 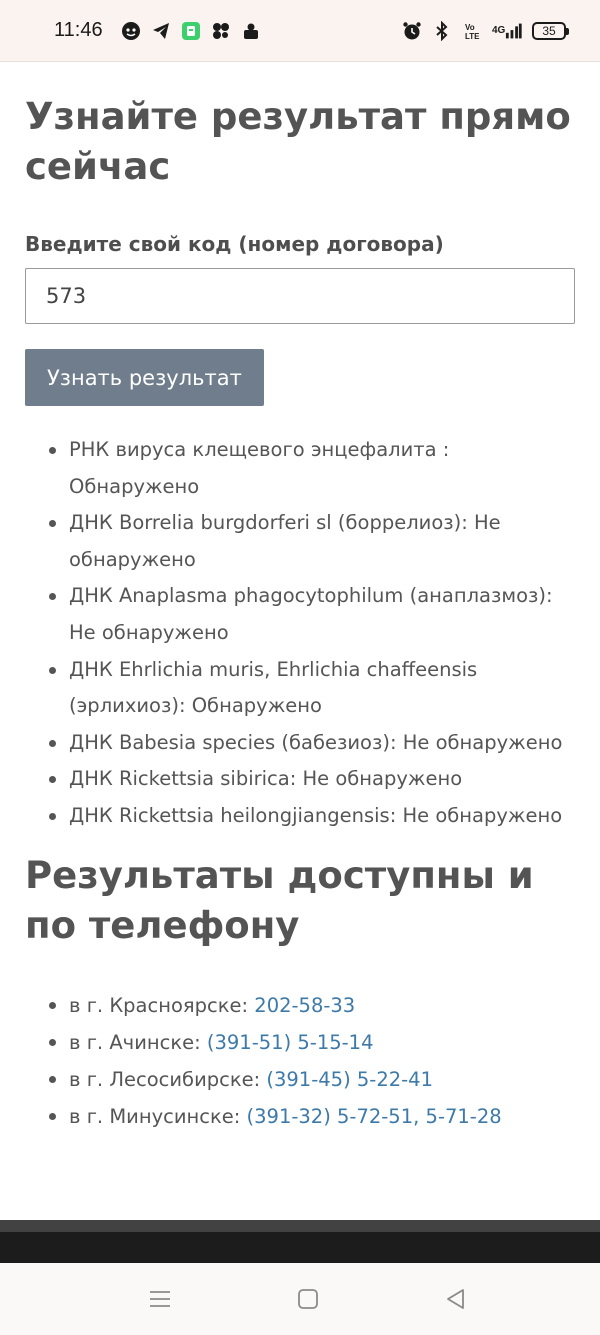 I want to click on battery-level: 35, so click(x=549, y=30).